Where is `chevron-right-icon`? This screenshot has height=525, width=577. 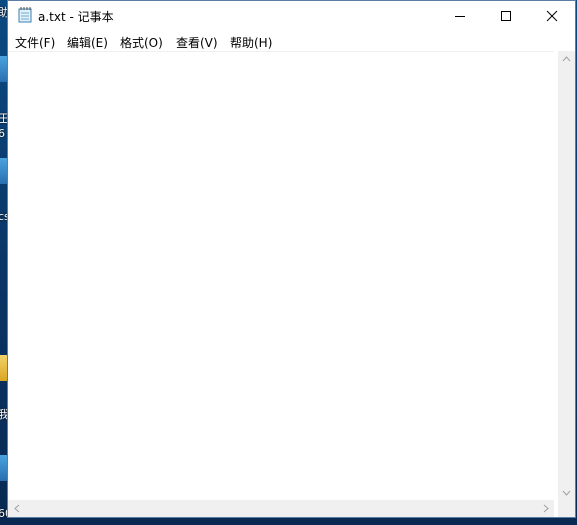 chevron-right-icon is located at coordinates (546, 508).